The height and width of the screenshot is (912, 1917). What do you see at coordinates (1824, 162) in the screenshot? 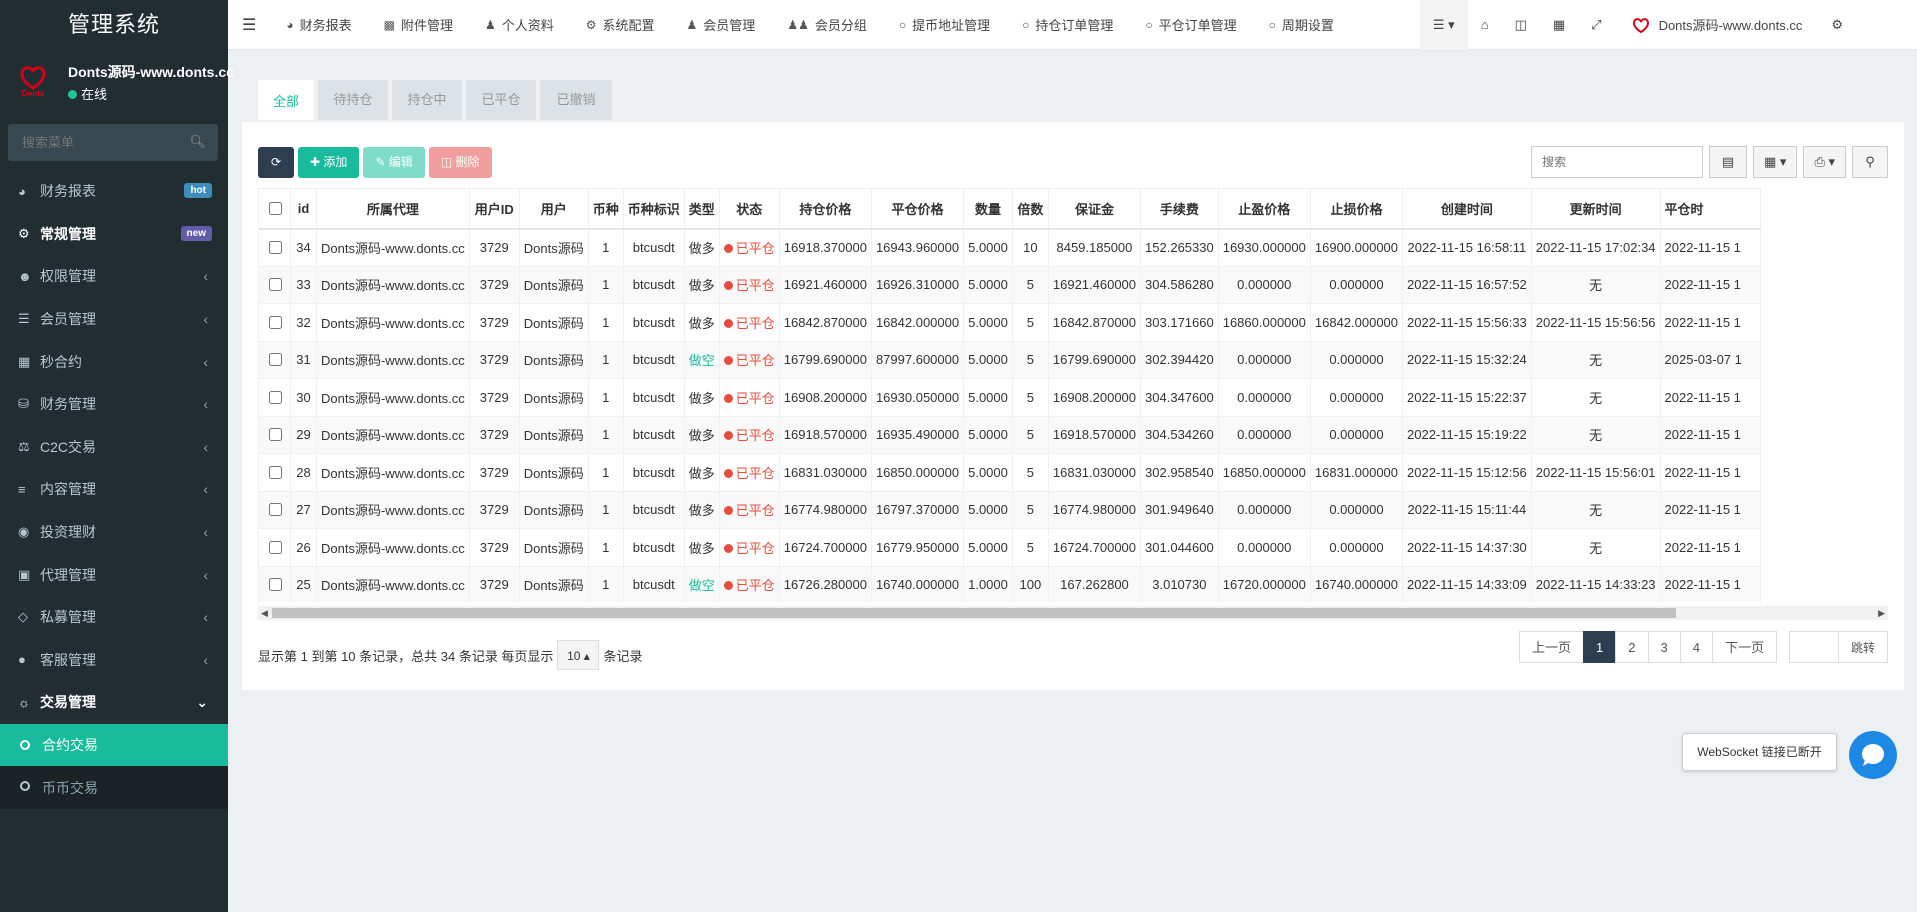
I see `export-button: ⎙ ▾` at bounding box center [1824, 162].